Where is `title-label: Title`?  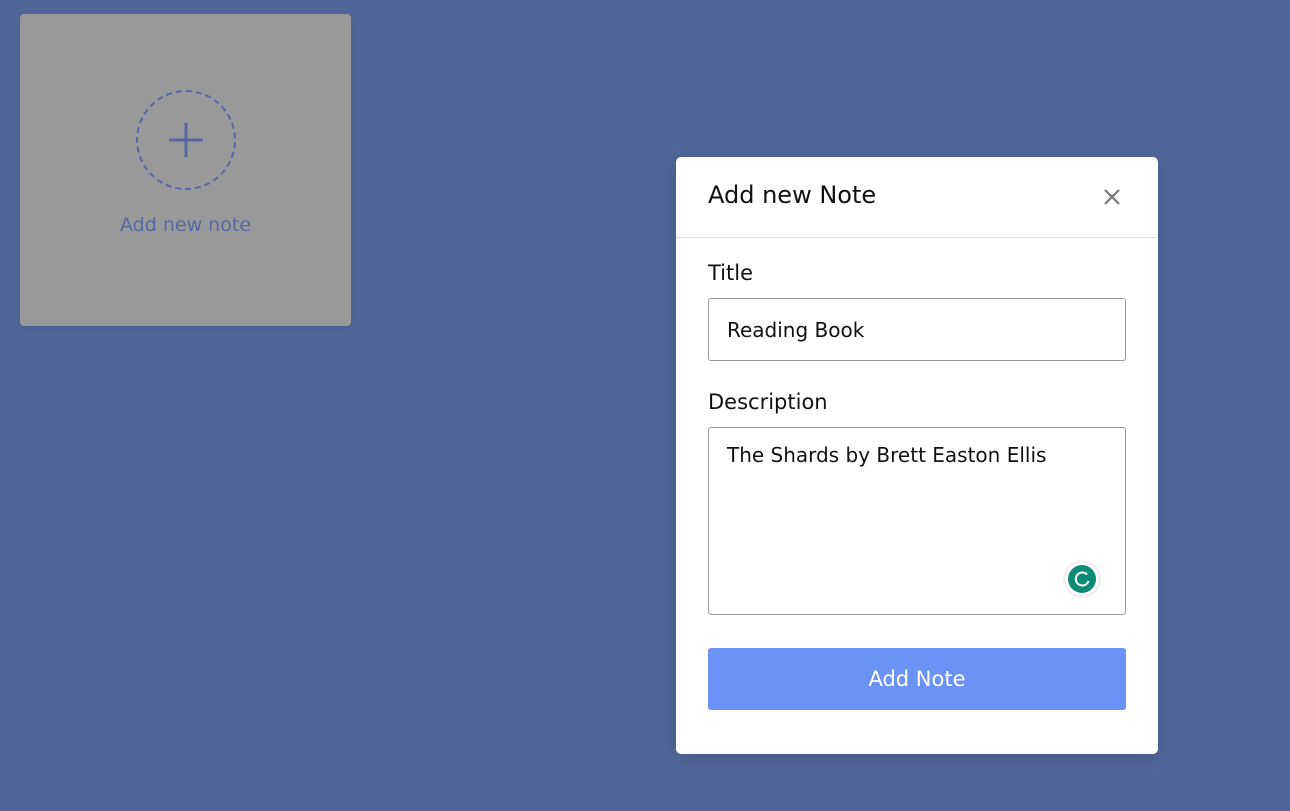
title-label: Title is located at coordinates (731, 273).